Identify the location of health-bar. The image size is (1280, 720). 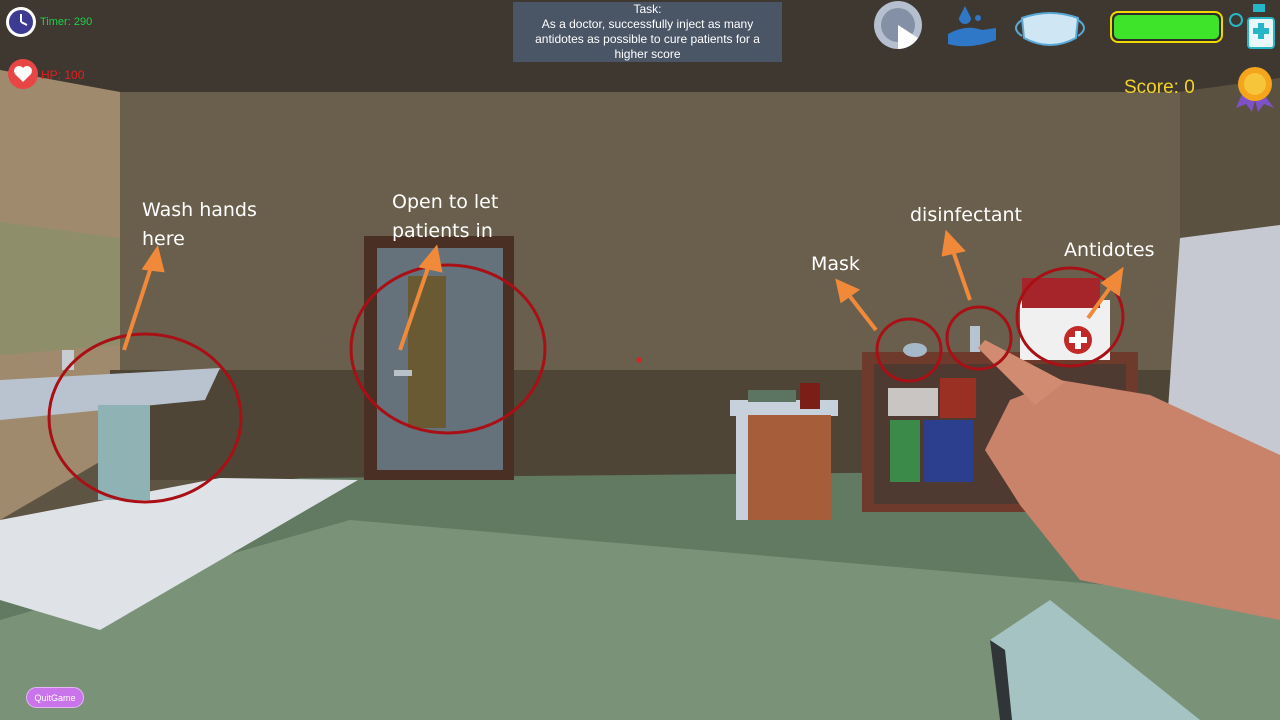
(1166, 27).